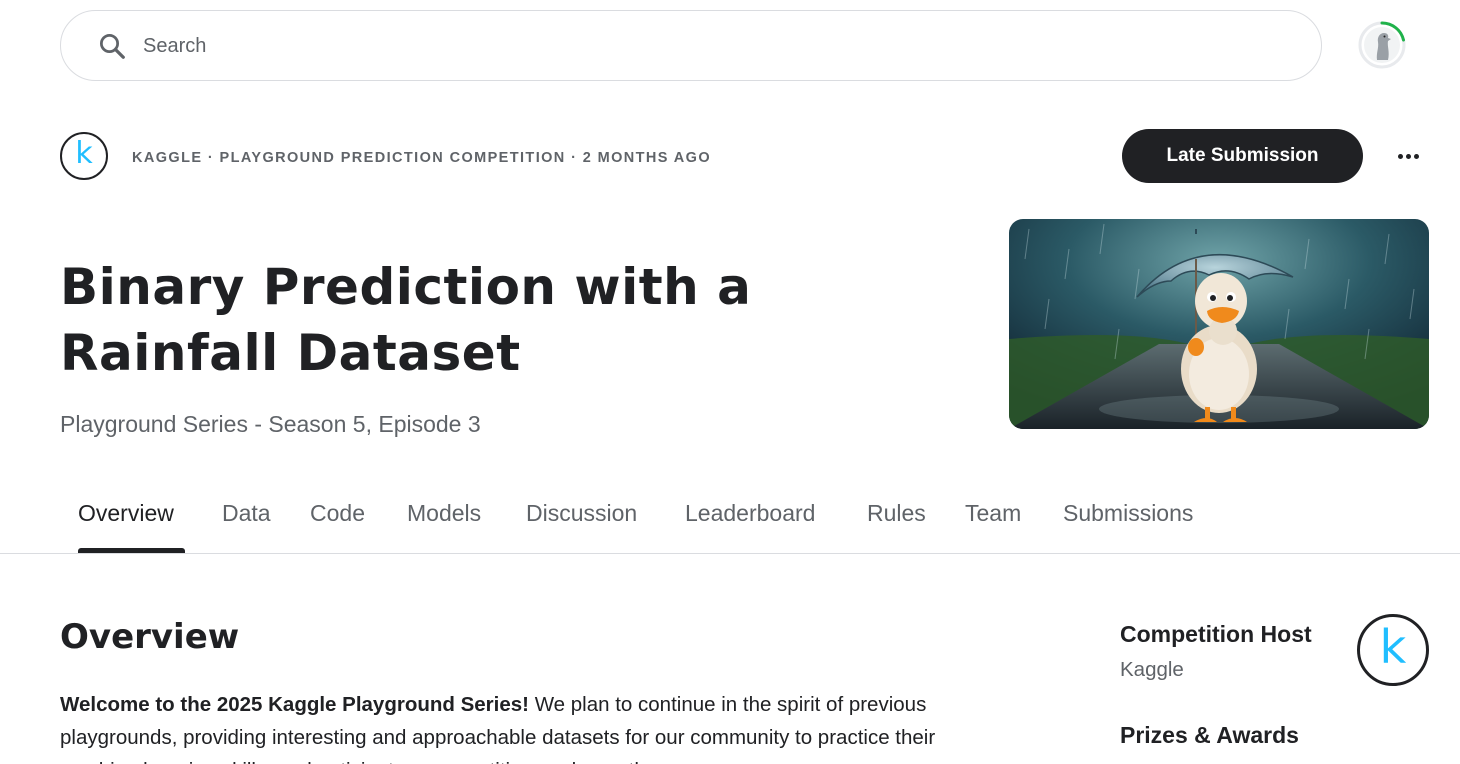  I want to click on tab-code: Code, so click(337, 527).